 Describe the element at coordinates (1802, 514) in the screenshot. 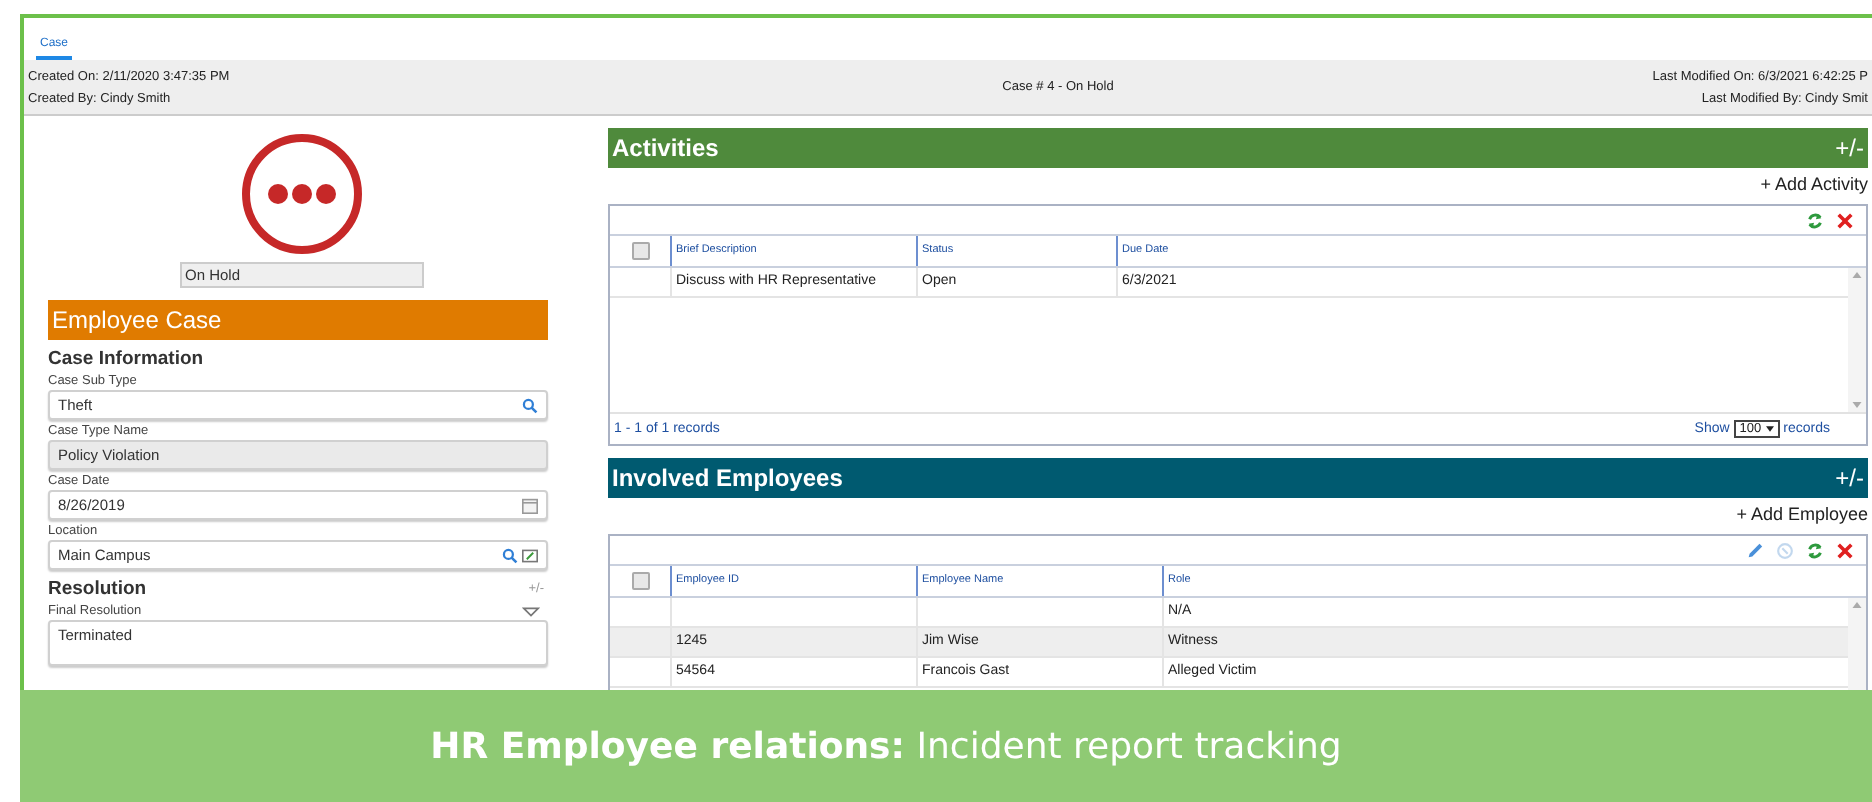

I see `add-link: + Add Employee` at that location.